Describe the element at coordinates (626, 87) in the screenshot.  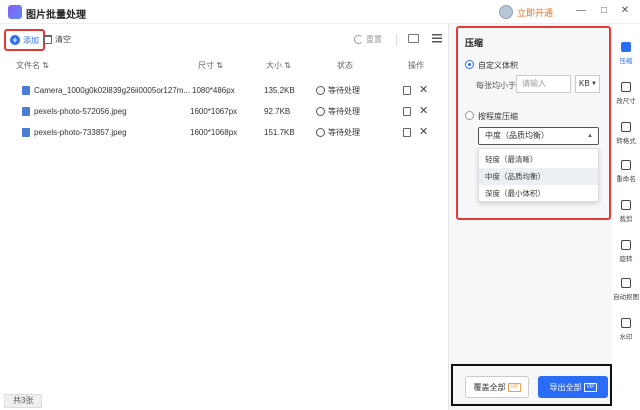
I see `resize-icon` at that location.